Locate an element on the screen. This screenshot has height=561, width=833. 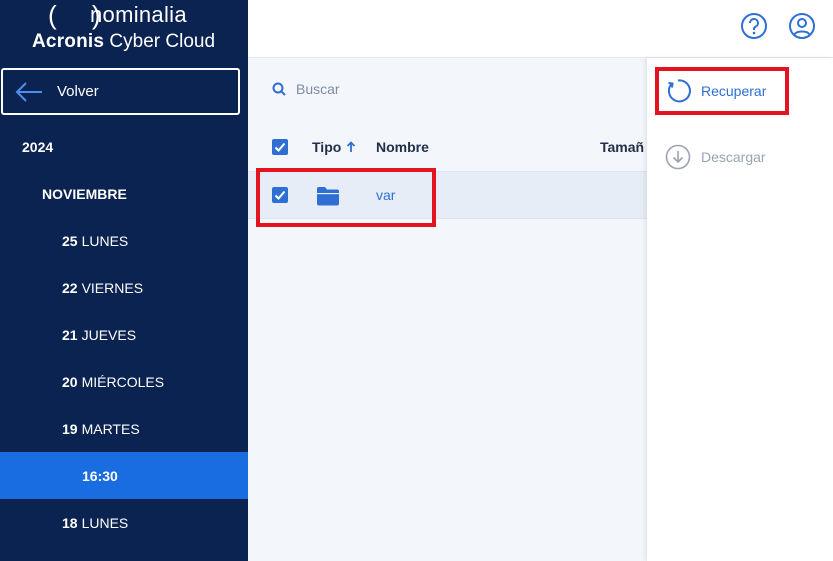
file-name-link: var is located at coordinates (385, 195).